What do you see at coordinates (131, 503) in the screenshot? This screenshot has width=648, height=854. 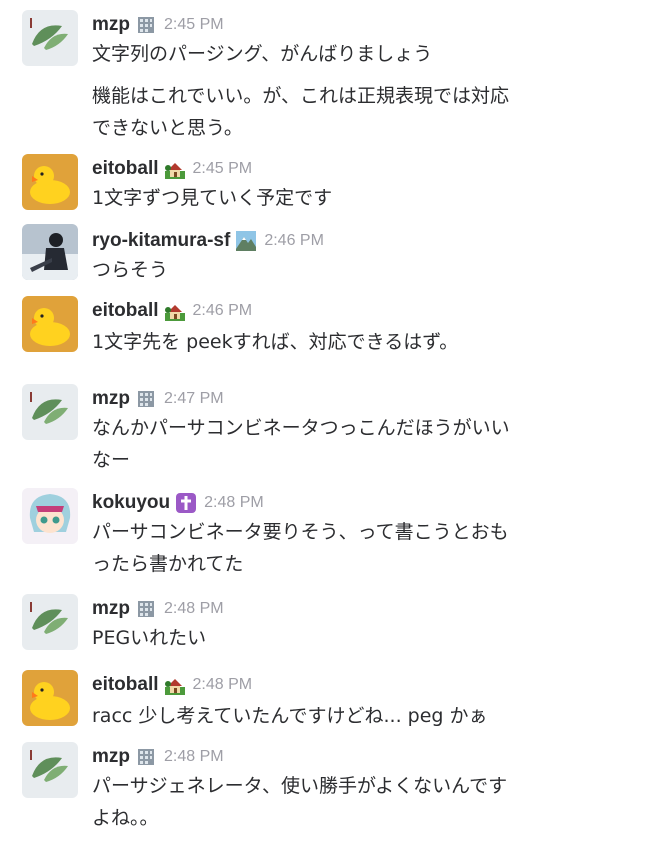 I see `username: kokuyou` at bounding box center [131, 503].